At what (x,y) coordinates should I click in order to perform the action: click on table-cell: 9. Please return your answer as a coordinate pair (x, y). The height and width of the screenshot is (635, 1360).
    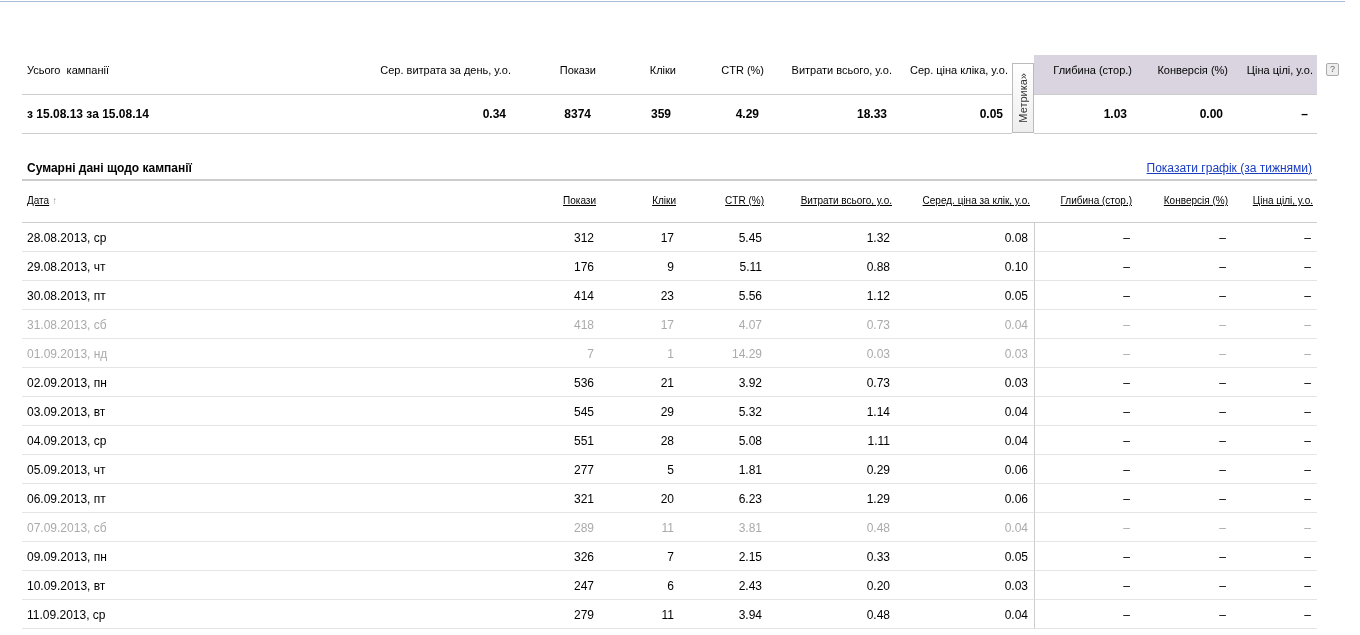
    Looking at the image, I should click on (640, 266).